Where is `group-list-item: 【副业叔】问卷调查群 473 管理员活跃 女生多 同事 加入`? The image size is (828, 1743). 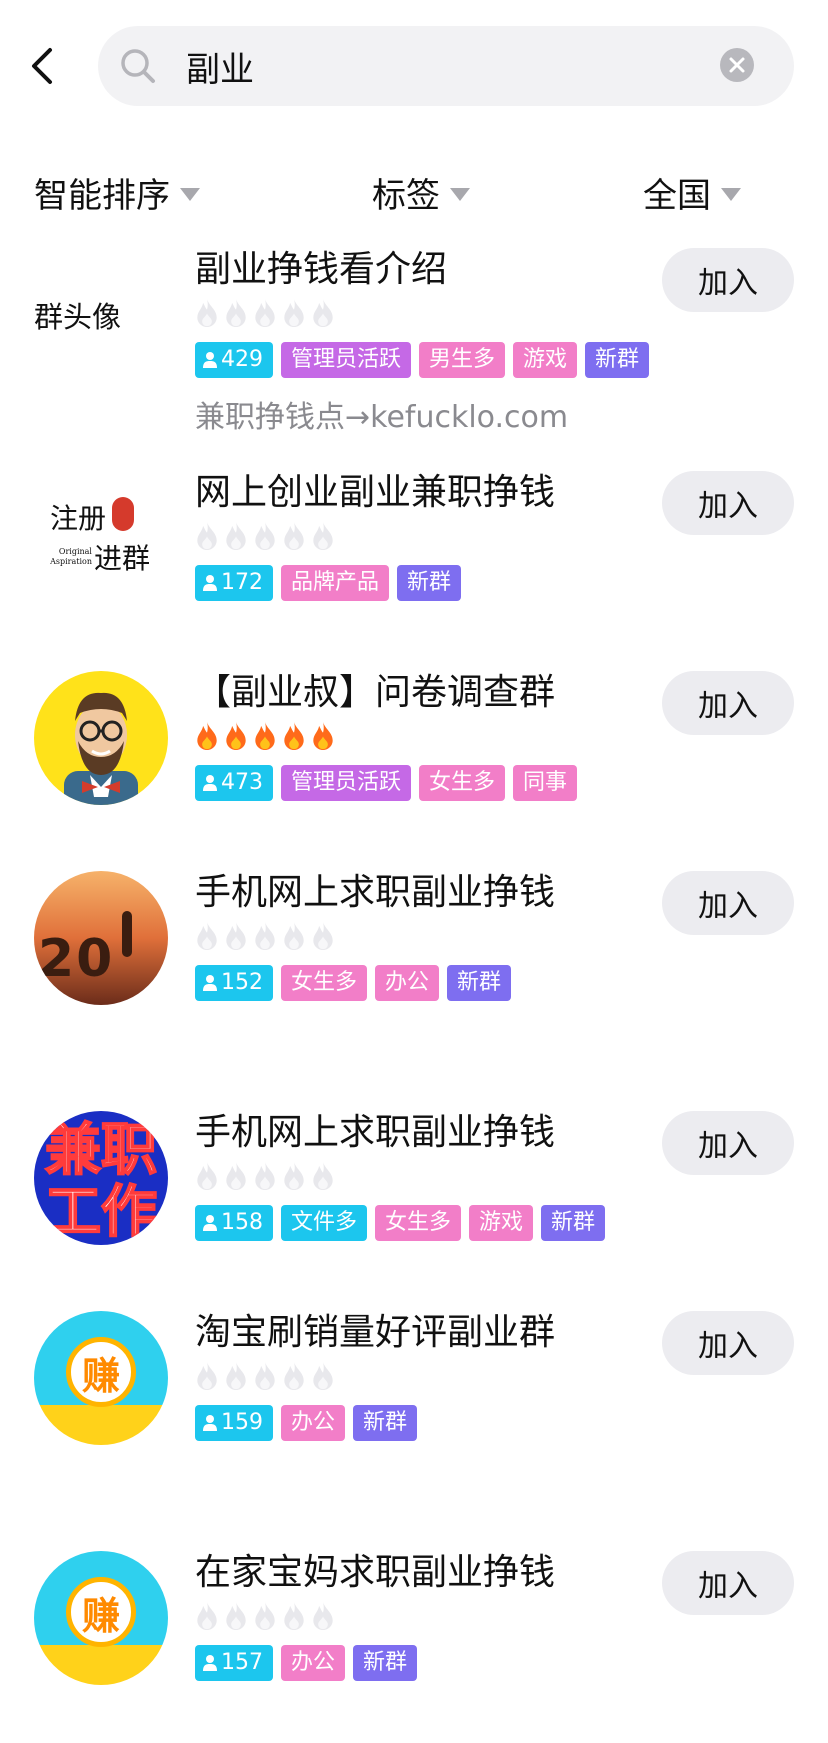
group-list-item: 【副业叔】问卷调查群 473 管理员活跃 女生多 同事 加入 is located at coordinates (414, 763).